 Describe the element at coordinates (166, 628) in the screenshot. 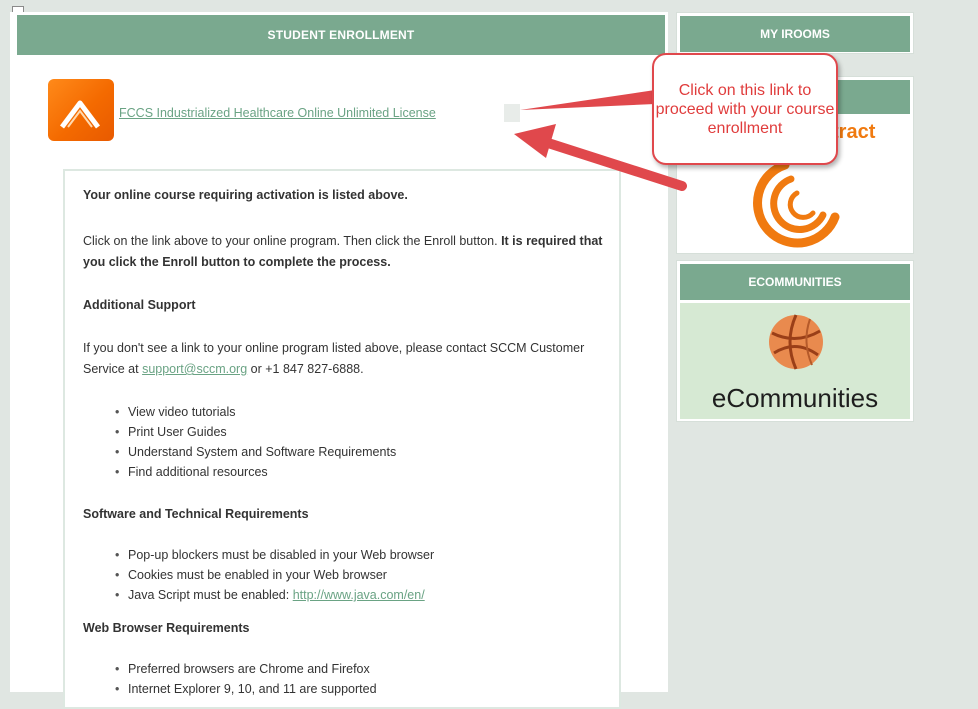

I see `browser-heading: Web Browser Requirements` at that location.